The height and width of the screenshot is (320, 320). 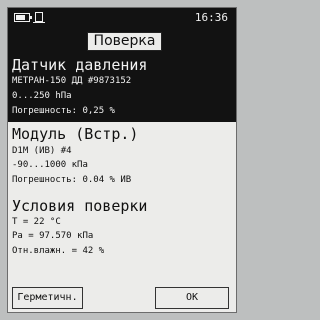 What do you see at coordinates (42, 96) in the screenshot?
I see `sensor-range: 0...250 hПа` at bounding box center [42, 96].